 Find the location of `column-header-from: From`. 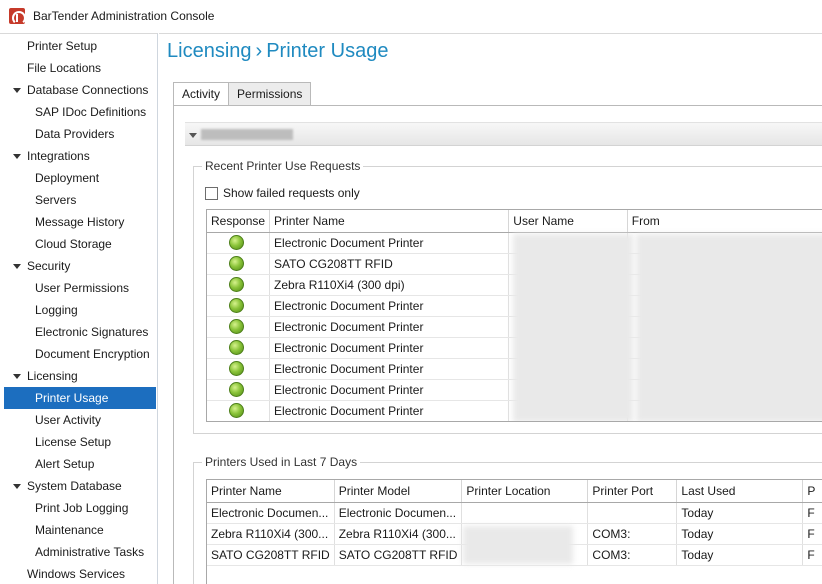

column-header-from: From is located at coordinates (724, 221).